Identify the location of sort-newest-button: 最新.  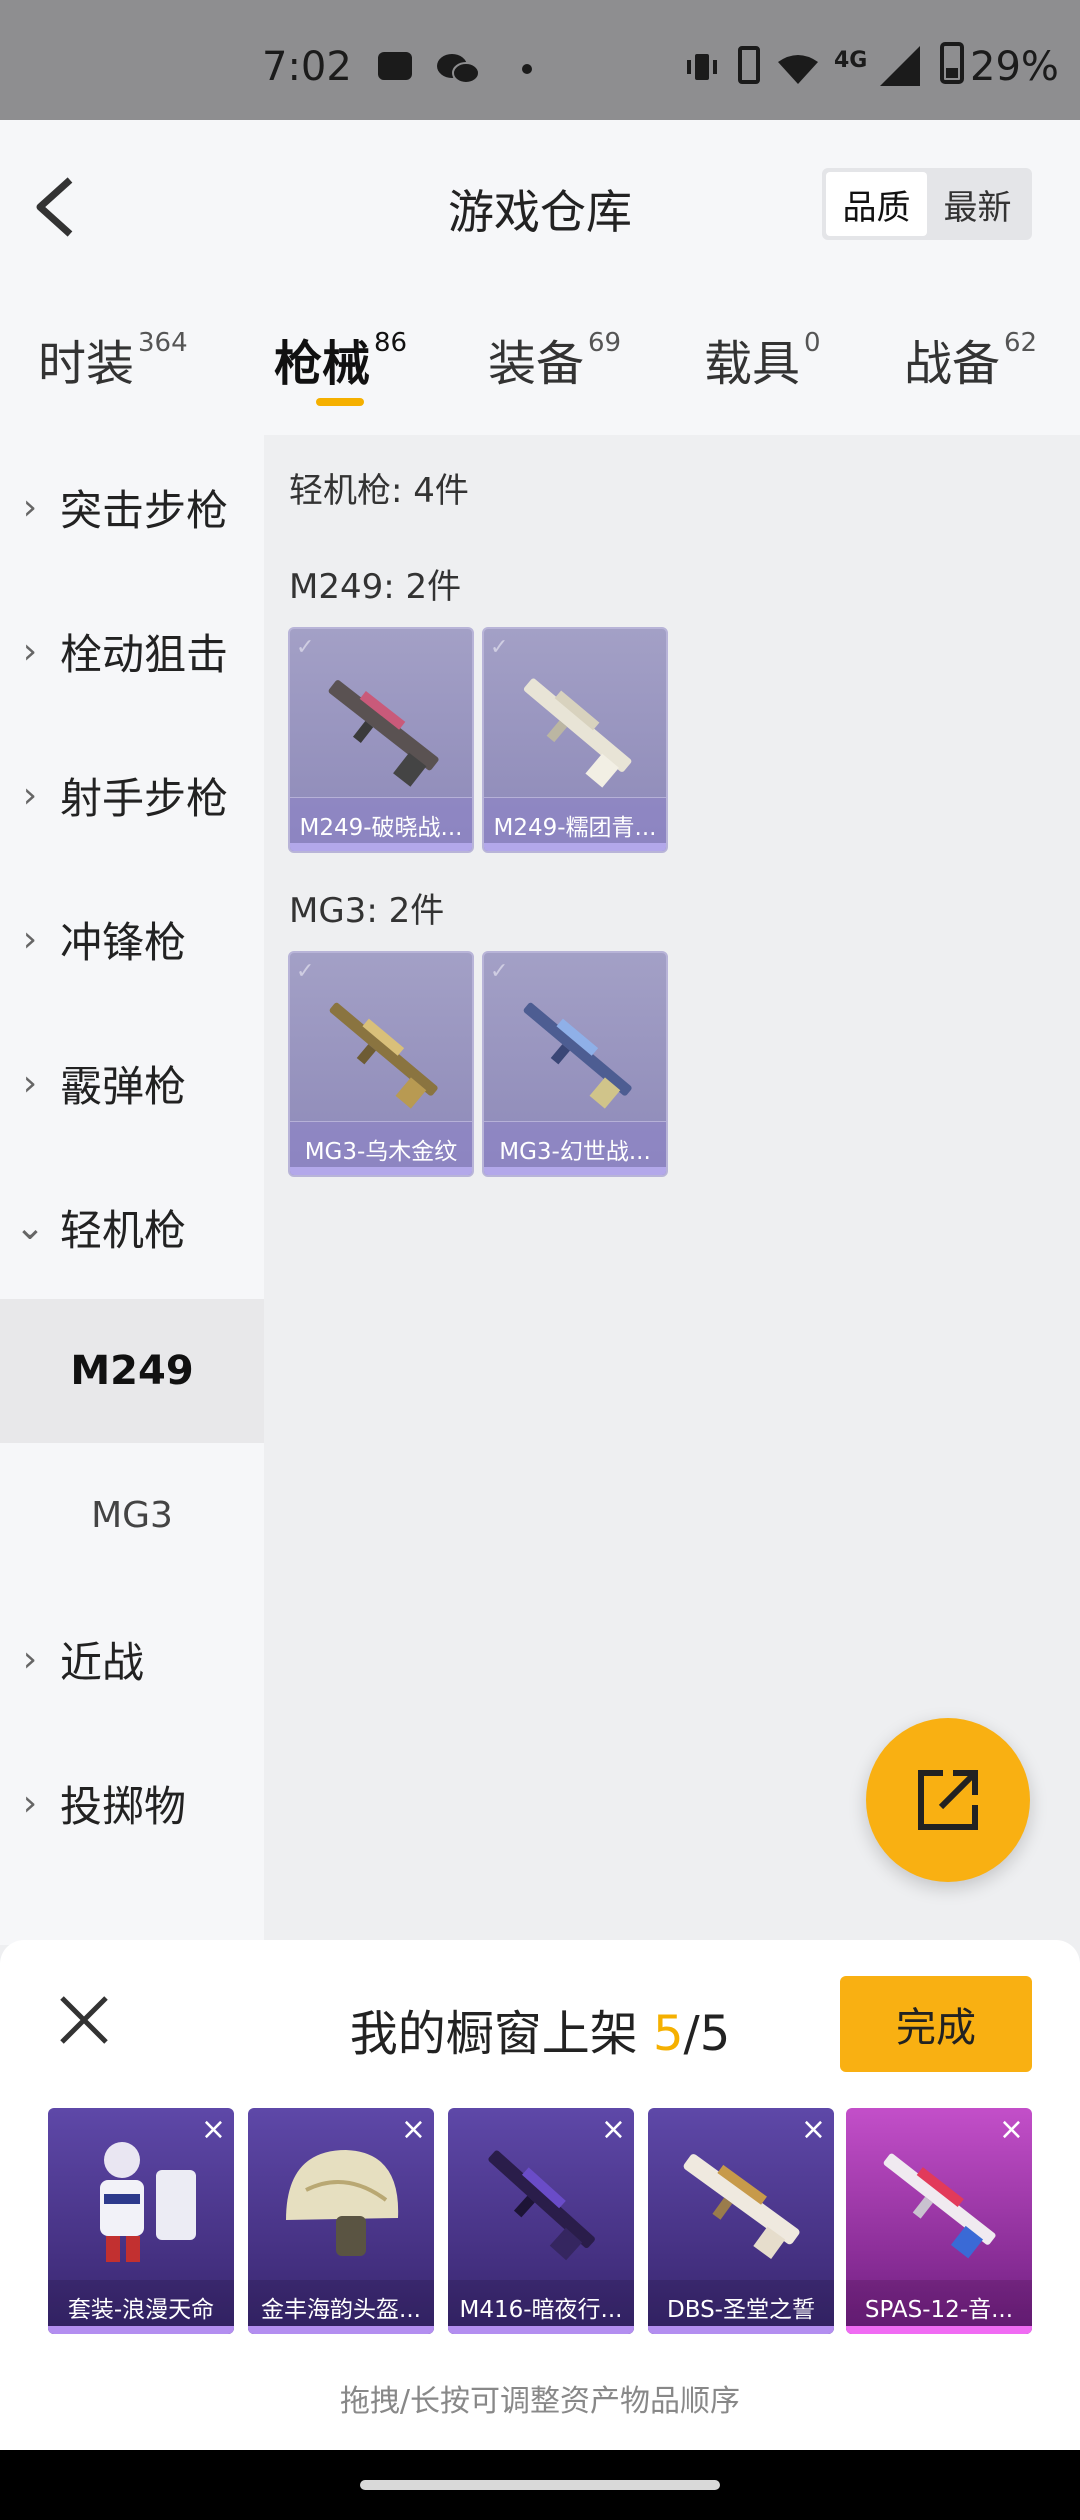
(977, 204).